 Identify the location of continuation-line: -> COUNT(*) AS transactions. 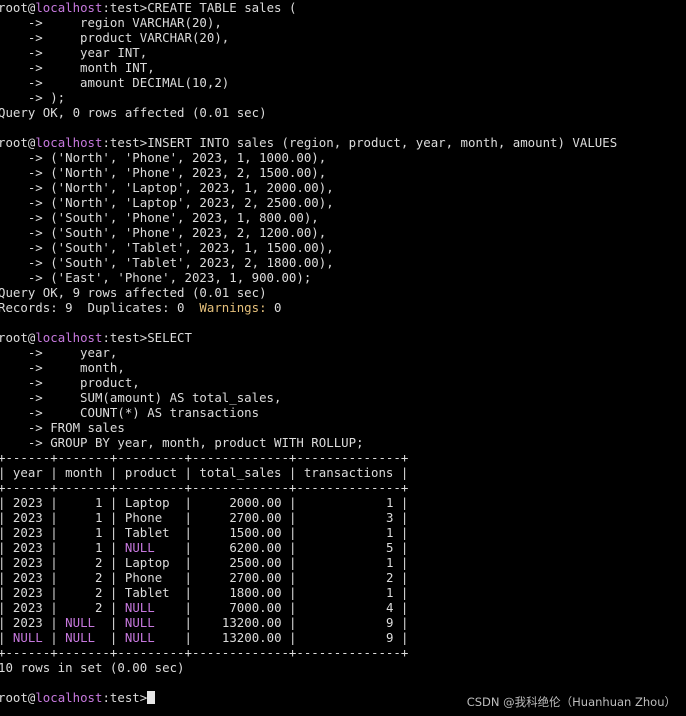
(343, 412).